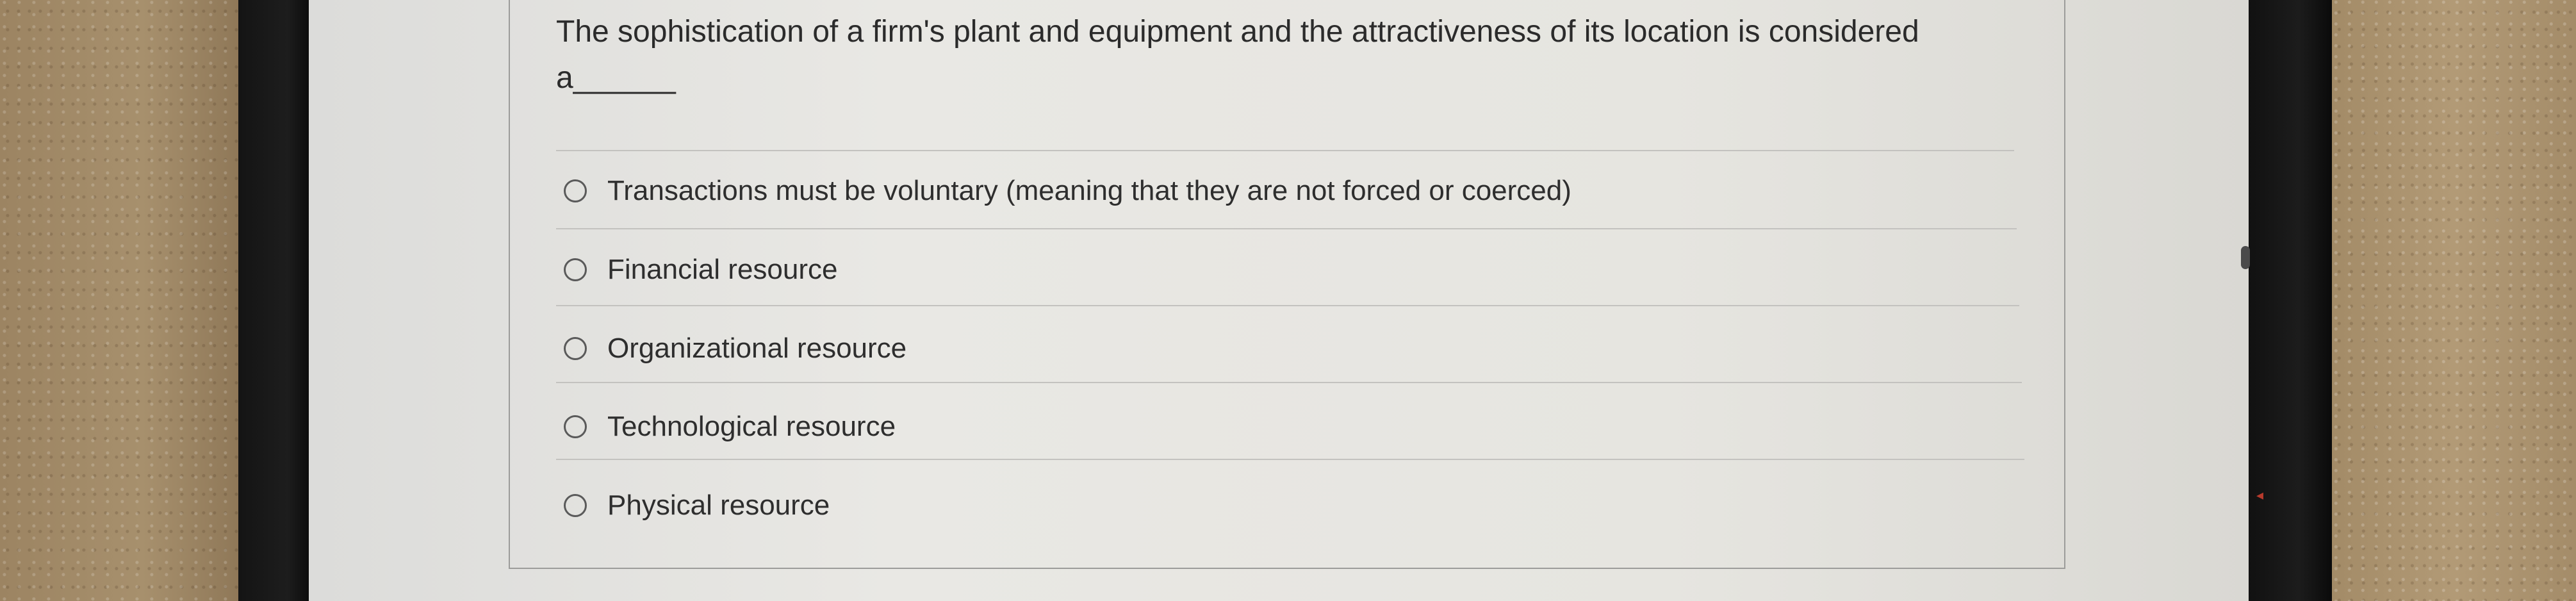 Image resolution: width=2576 pixels, height=601 pixels. What do you see at coordinates (1300, 505) in the screenshot?
I see `option-physical-resource: Physical resource` at bounding box center [1300, 505].